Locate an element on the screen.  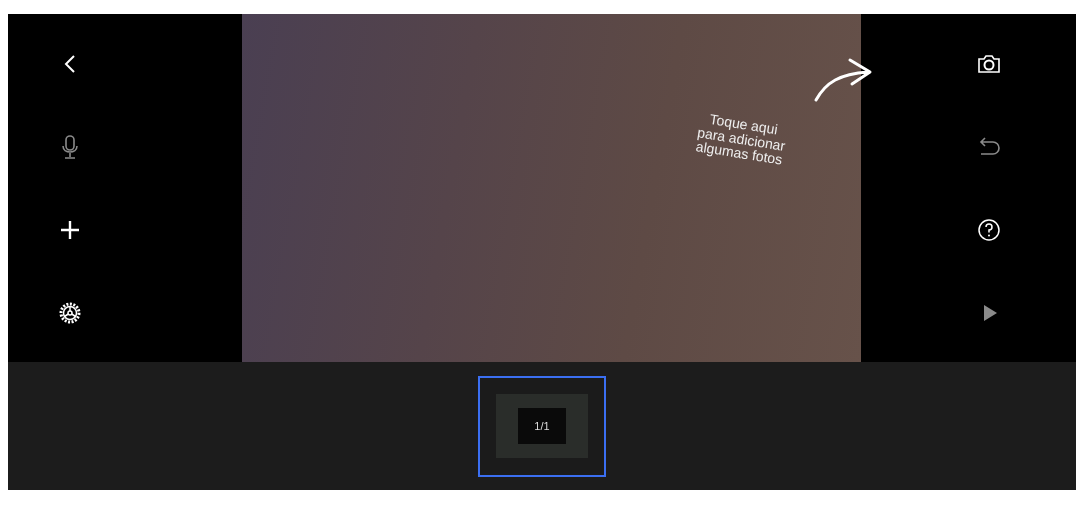
slide-thumbnail: 1/1 is located at coordinates (542, 426).